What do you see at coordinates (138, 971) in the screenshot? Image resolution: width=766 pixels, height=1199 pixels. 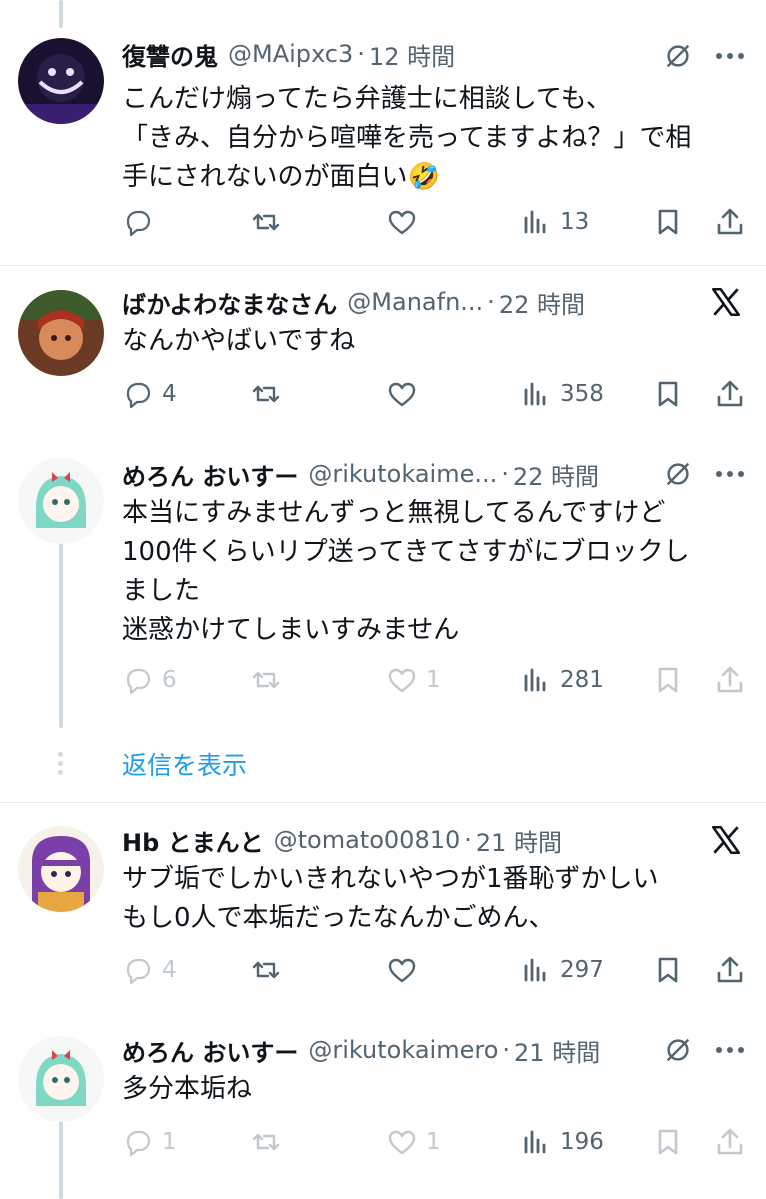 I see `reply-icon` at bounding box center [138, 971].